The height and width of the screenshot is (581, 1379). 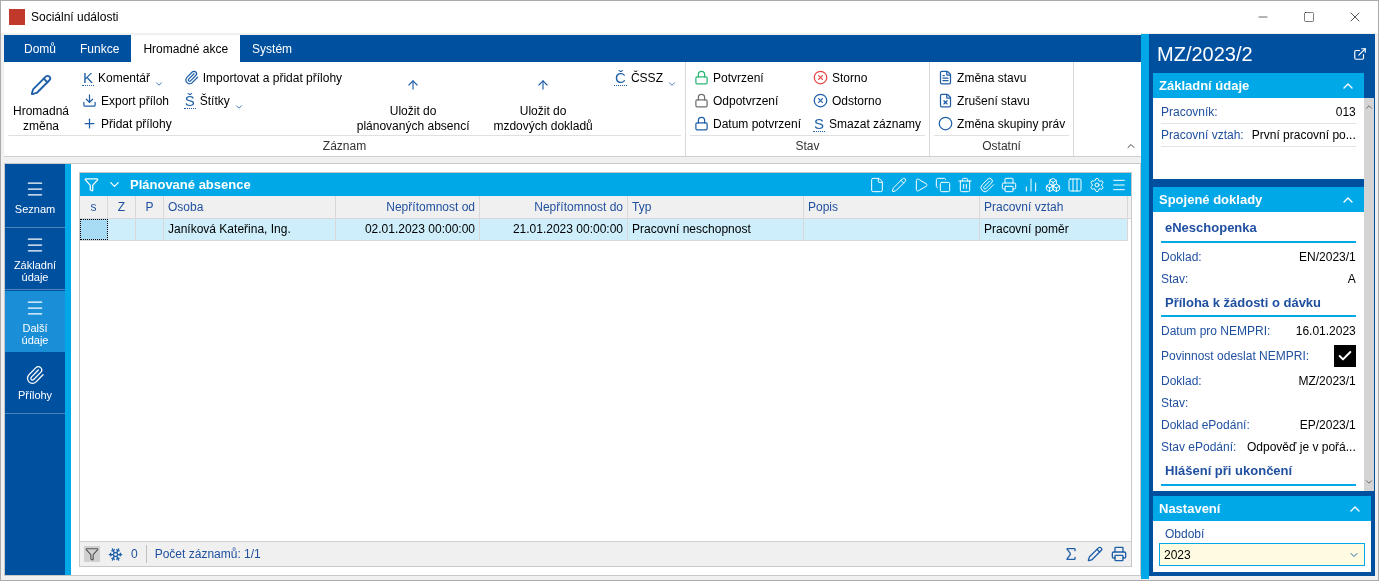 What do you see at coordinates (1351, 279) in the screenshot?
I see `field-value: A` at bounding box center [1351, 279].